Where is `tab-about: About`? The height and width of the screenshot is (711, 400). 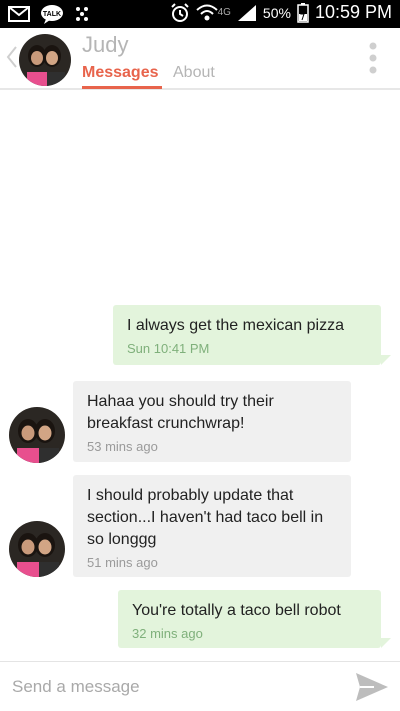
tab-about: About is located at coordinates (194, 73).